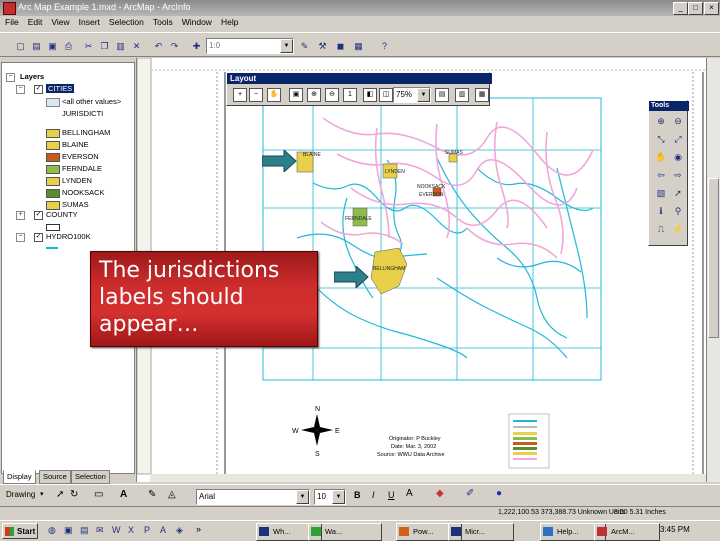  I want to click on menu-edit: Edit, so click(35, 21).